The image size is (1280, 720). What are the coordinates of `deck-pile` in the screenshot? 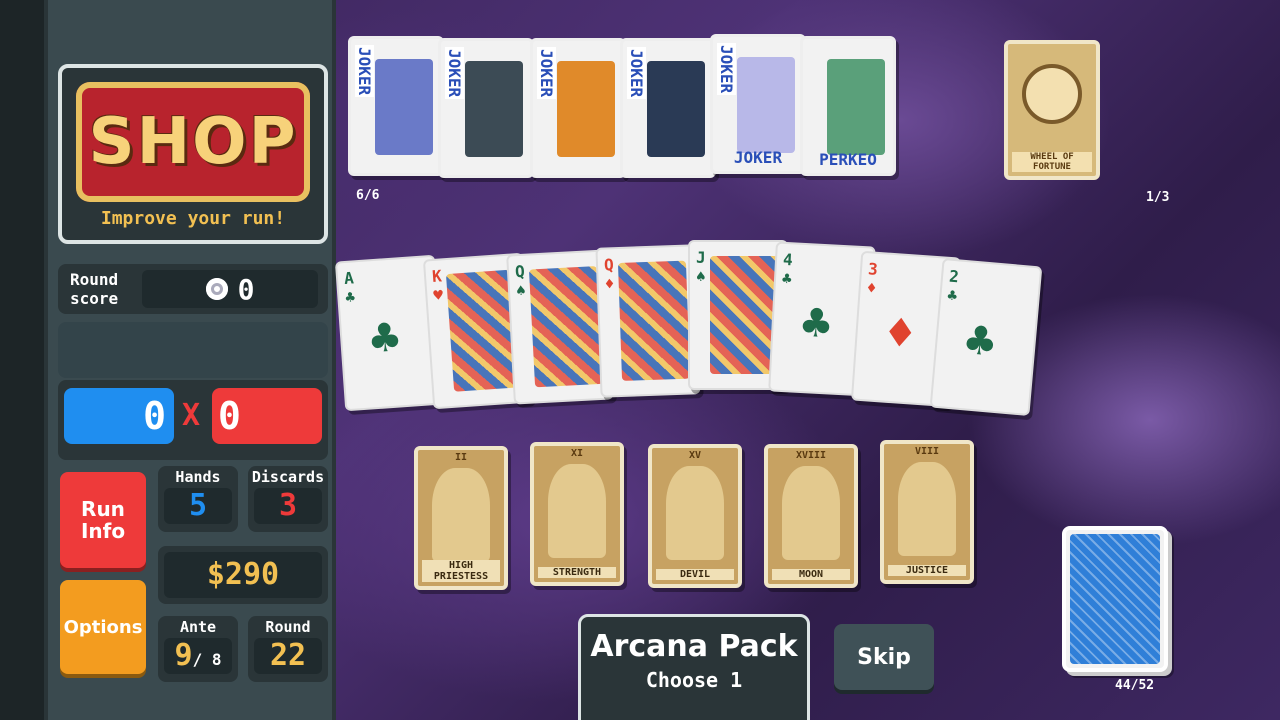 It's located at (1115, 599).